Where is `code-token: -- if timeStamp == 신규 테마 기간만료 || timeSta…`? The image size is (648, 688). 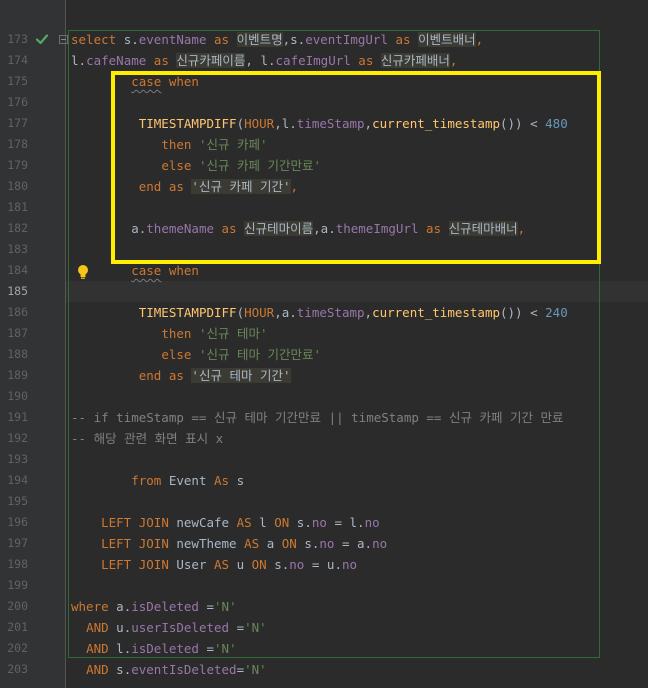 code-token: -- if timeStamp == 신규 테마 기간만료 || timeSta… is located at coordinates (317, 417).